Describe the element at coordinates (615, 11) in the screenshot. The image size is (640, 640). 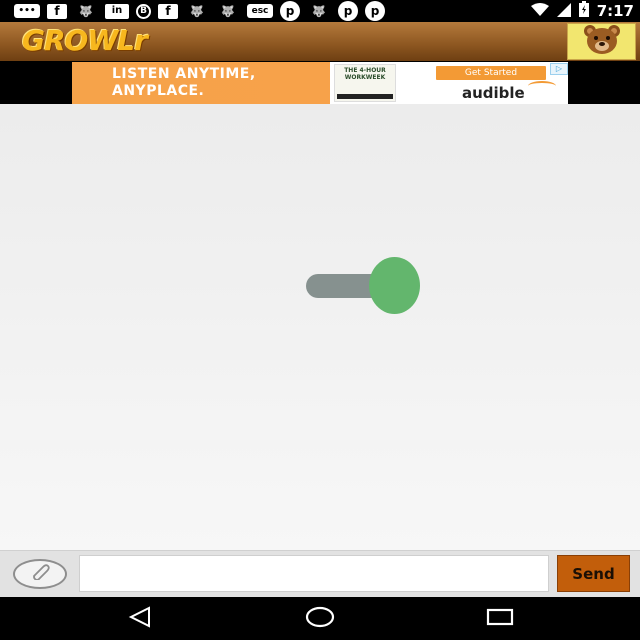
I see `clock: 7:17` at that location.